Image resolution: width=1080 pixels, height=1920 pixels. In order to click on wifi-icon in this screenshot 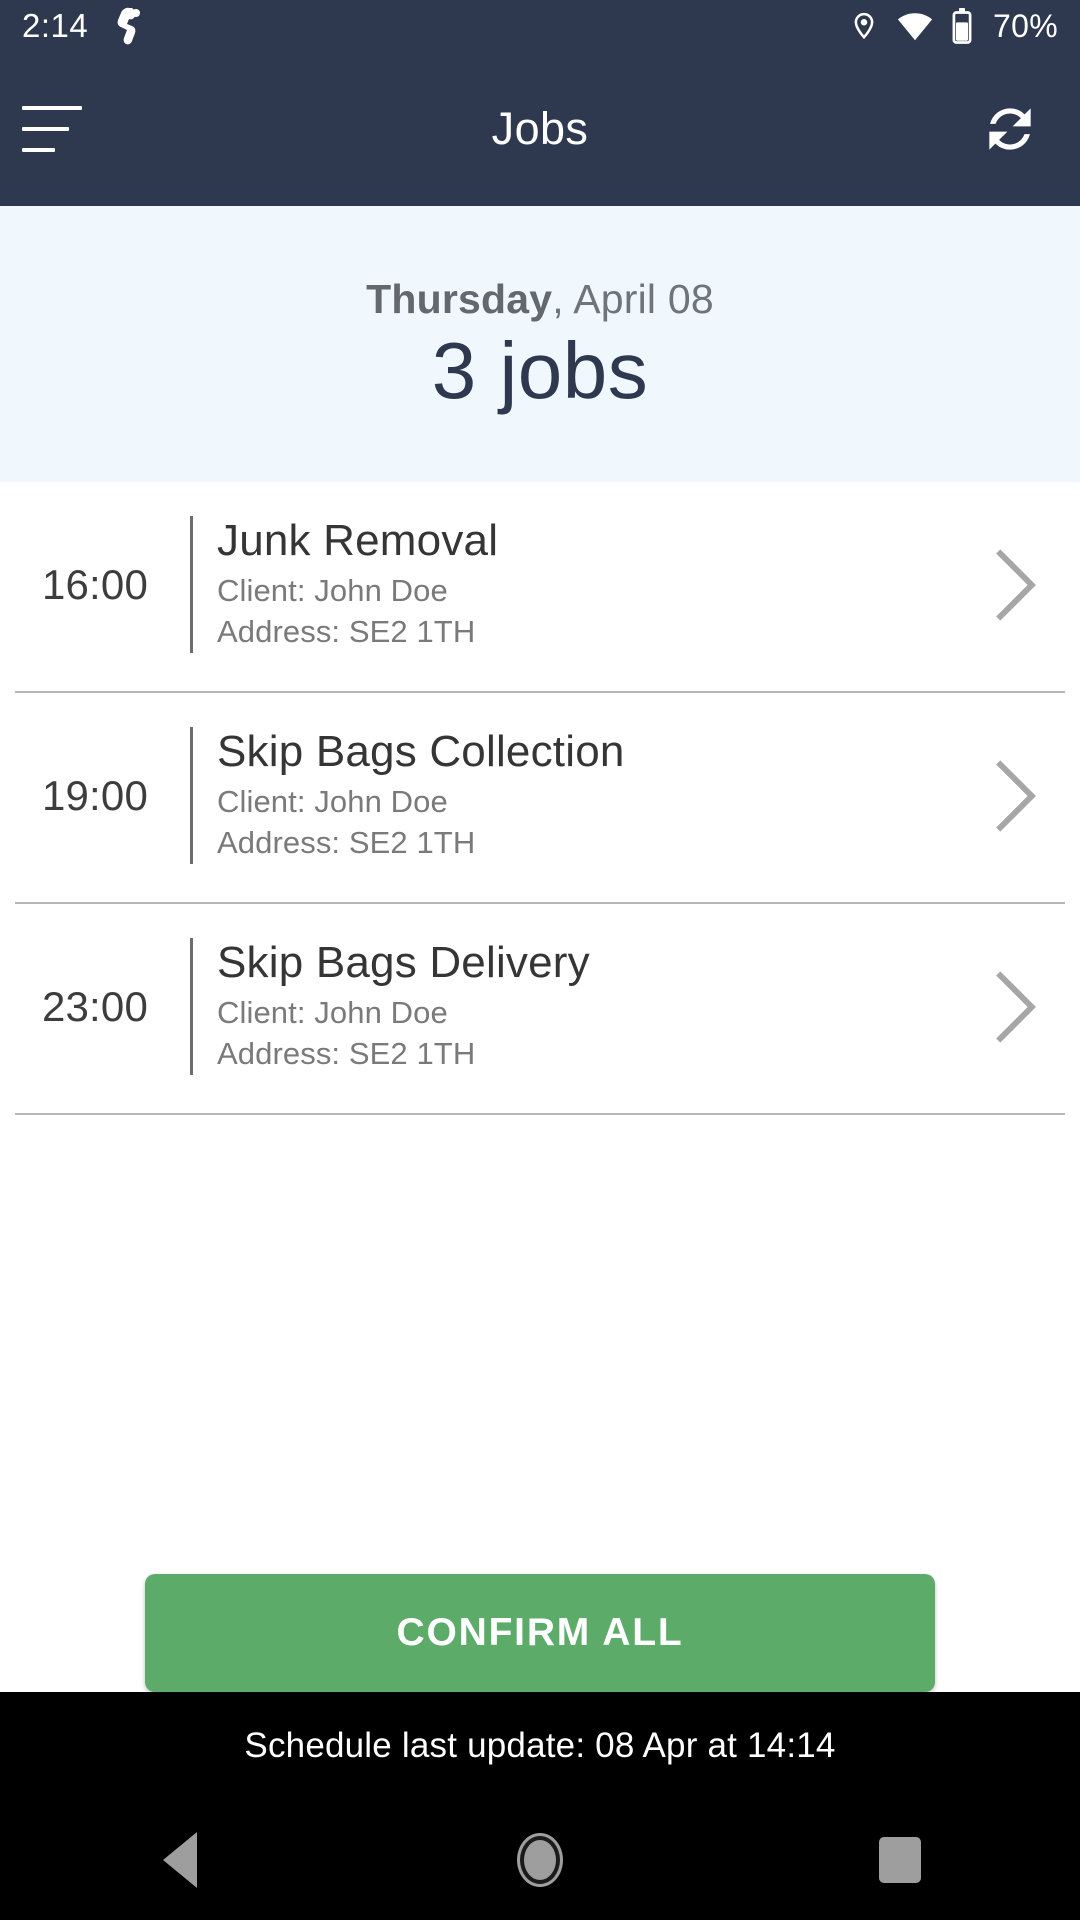, I will do `click(915, 26)`.